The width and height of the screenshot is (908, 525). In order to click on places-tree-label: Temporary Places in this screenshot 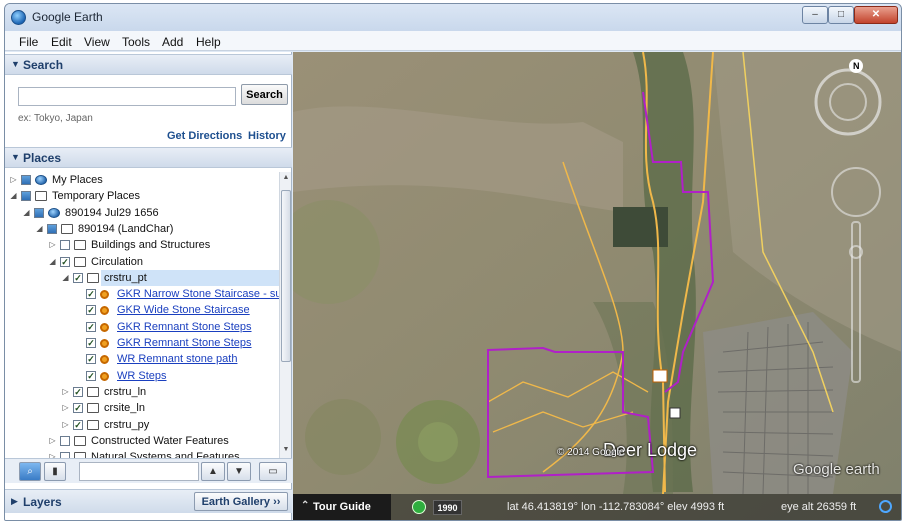, I will do `click(96, 196)`.